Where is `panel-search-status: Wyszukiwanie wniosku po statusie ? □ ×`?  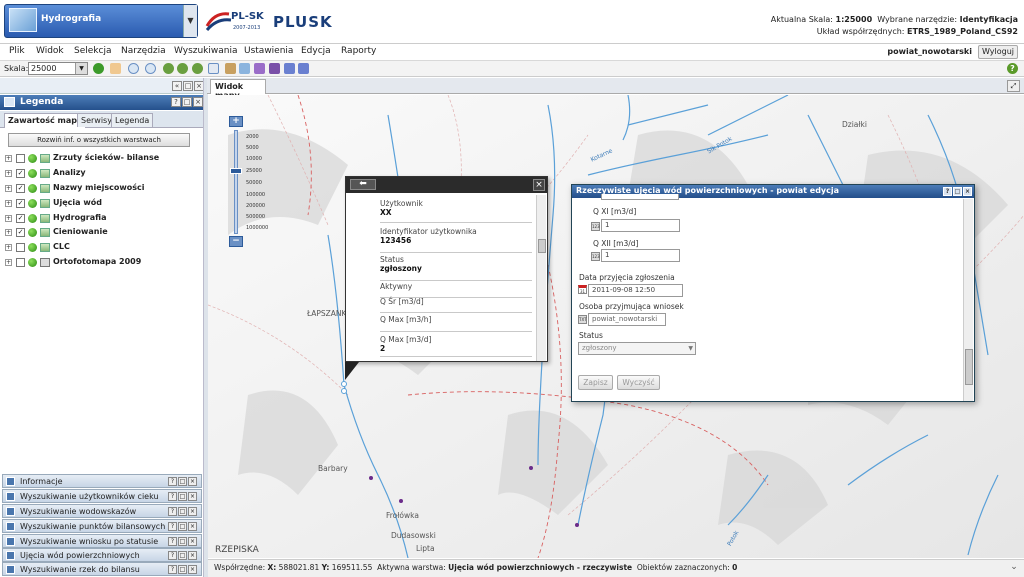
panel-search-status: Wyszukiwanie wniosku po statusie ? □ × is located at coordinates (102, 541).